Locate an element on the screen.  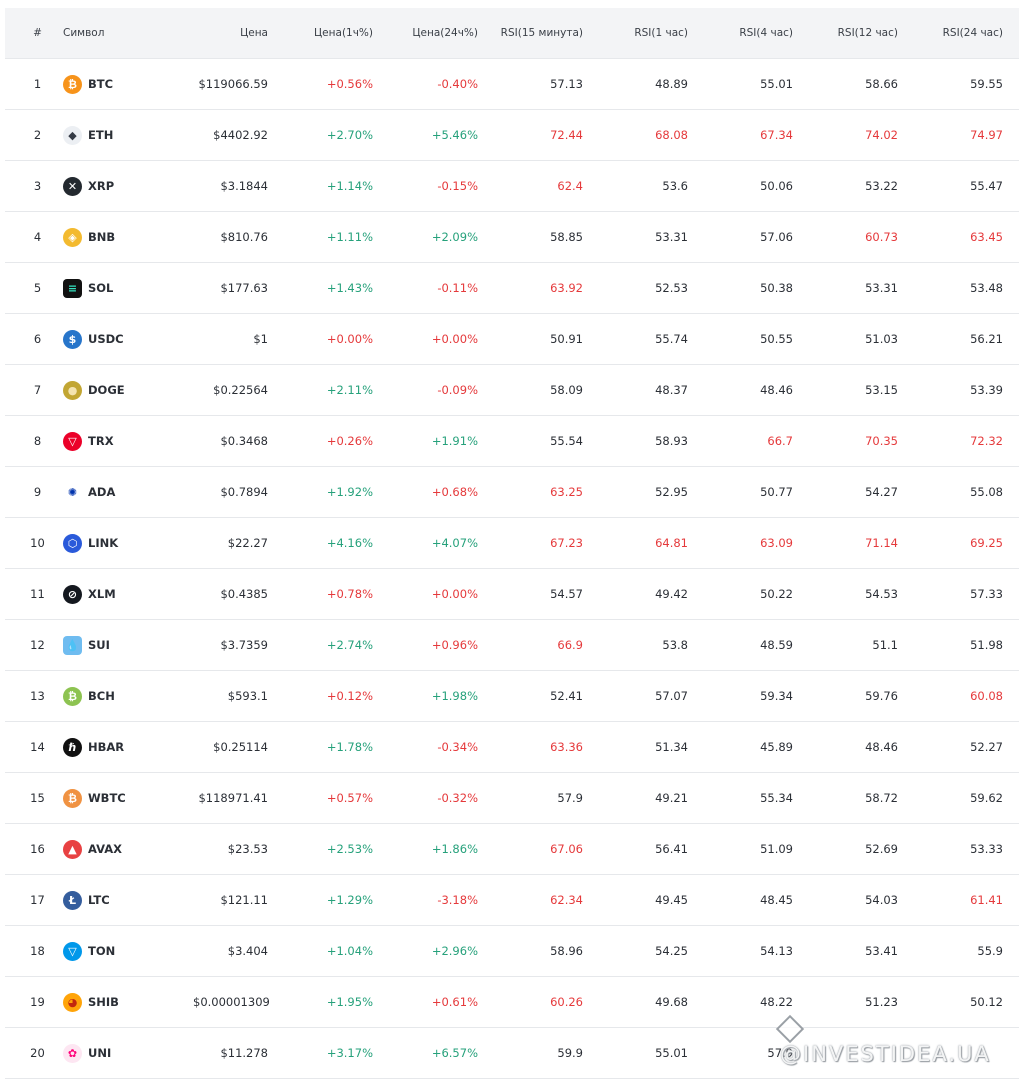
symbol-cell: ● DOGE is located at coordinates (126, 390).